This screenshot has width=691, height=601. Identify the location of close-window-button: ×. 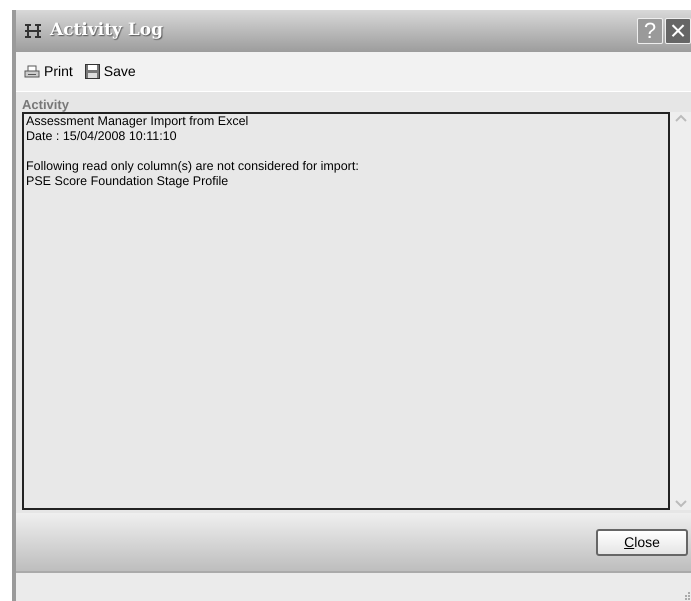
(678, 31).